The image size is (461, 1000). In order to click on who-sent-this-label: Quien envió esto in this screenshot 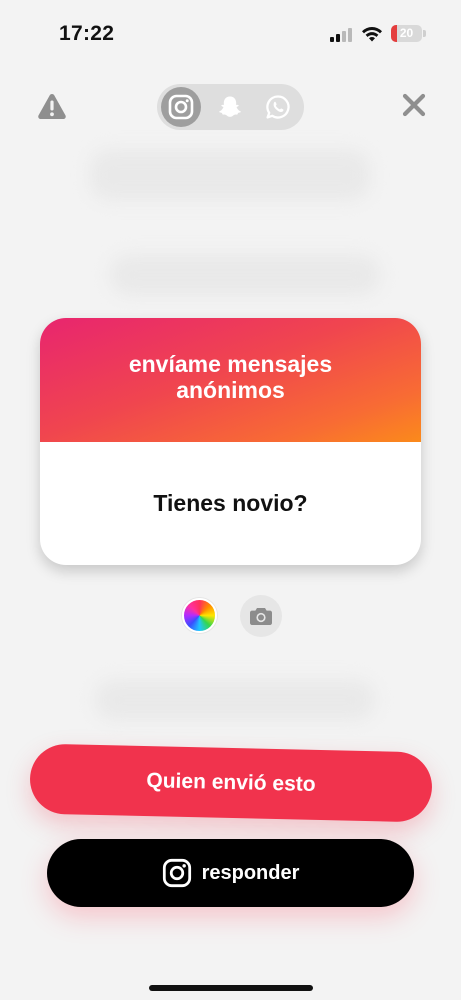, I will do `click(231, 782)`.